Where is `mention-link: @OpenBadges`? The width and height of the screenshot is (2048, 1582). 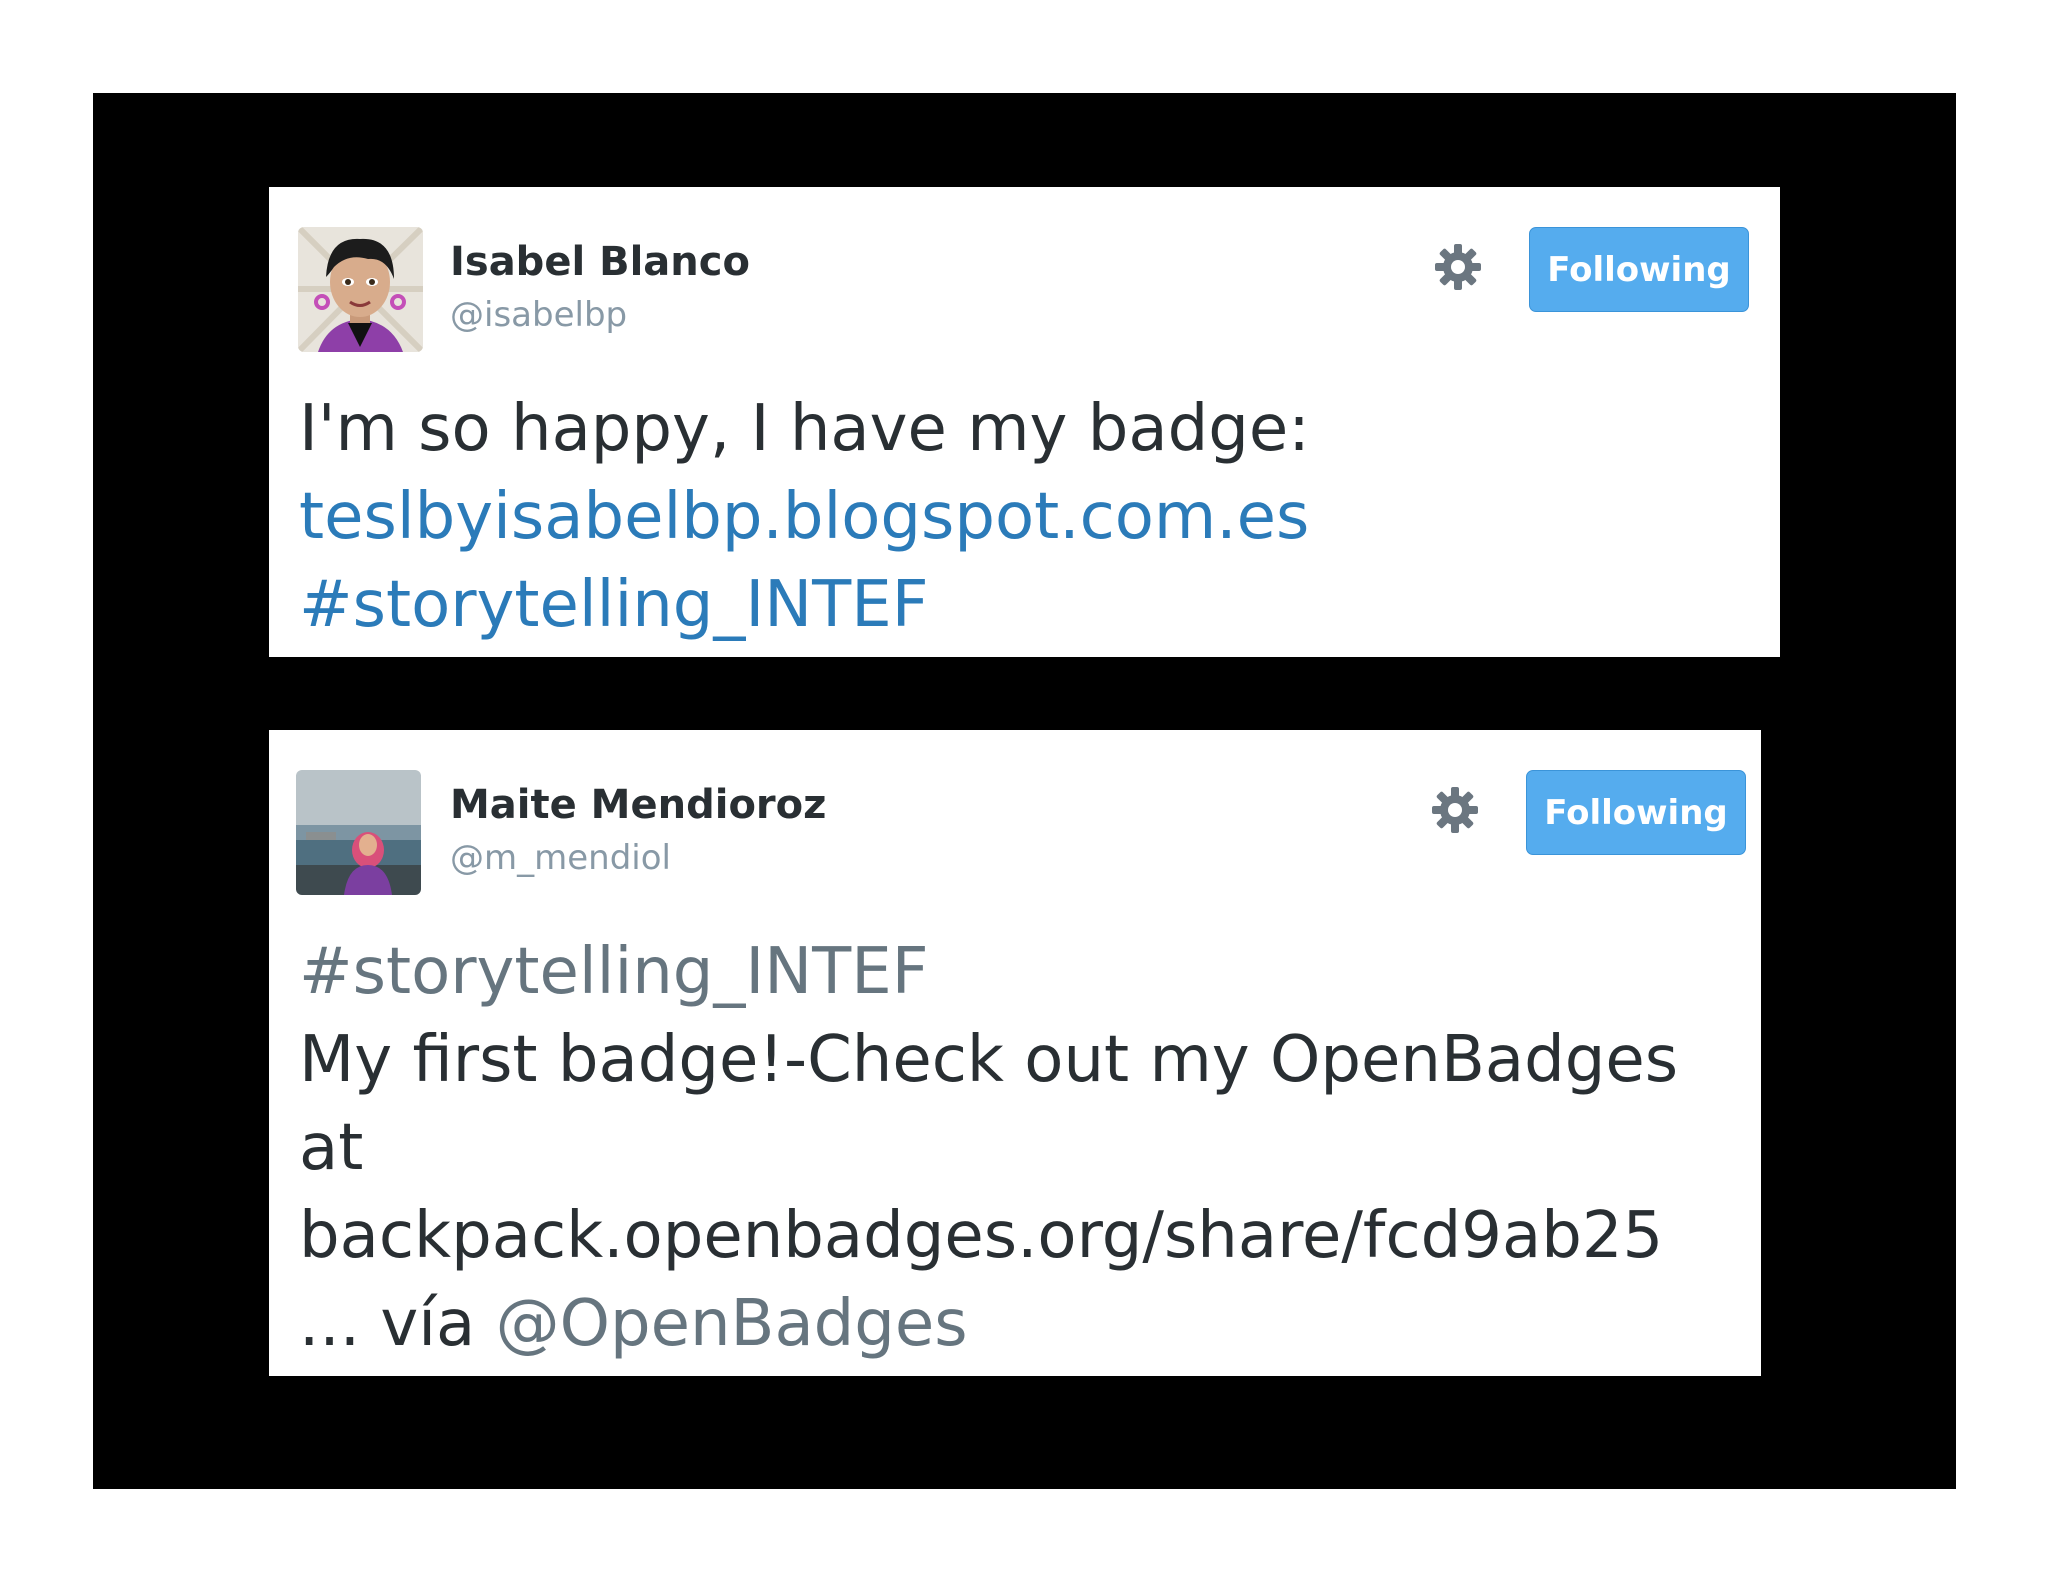 mention-link: @OpenBadges is located at coordinates (732, 1324).